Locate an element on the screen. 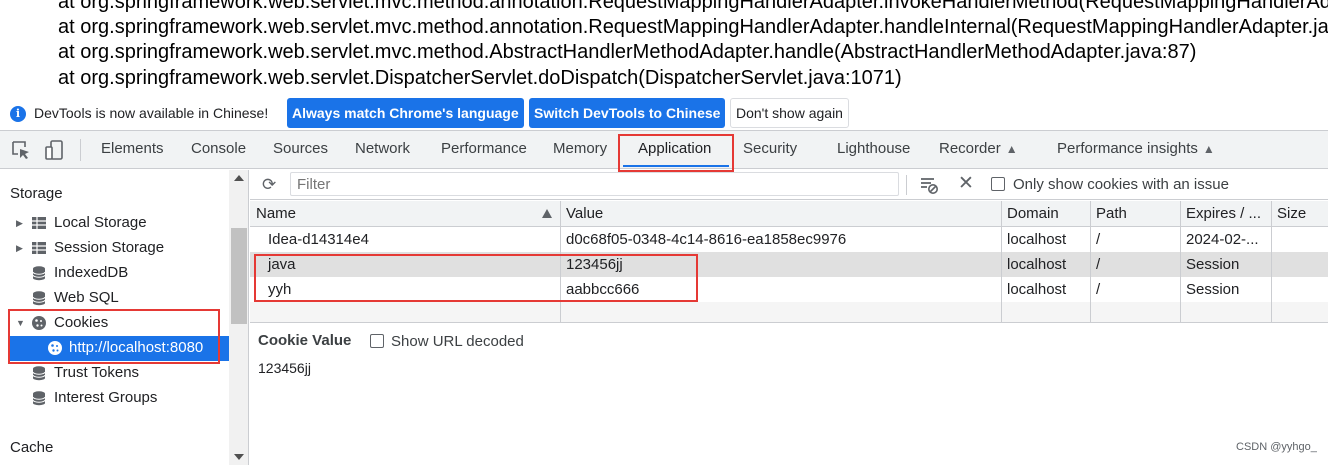 The height and width of the screenshot is (465, 1328). sidebar-scrollbar is located at coordinates (239, 317).